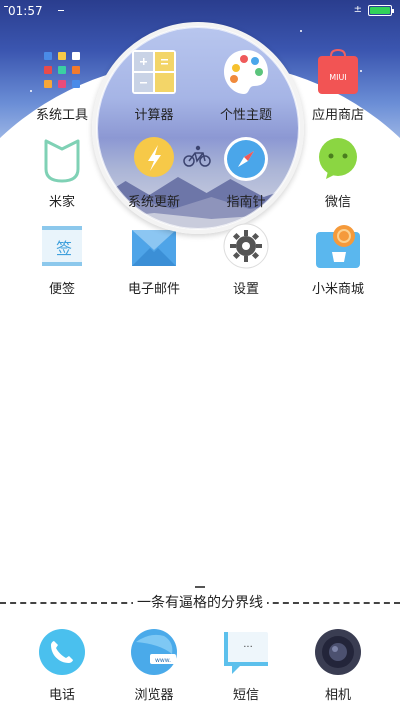 Image resolution: width=400 pixels, height=711 pixels. I want to click on app-notes: 签 便签, so click(62, 259).